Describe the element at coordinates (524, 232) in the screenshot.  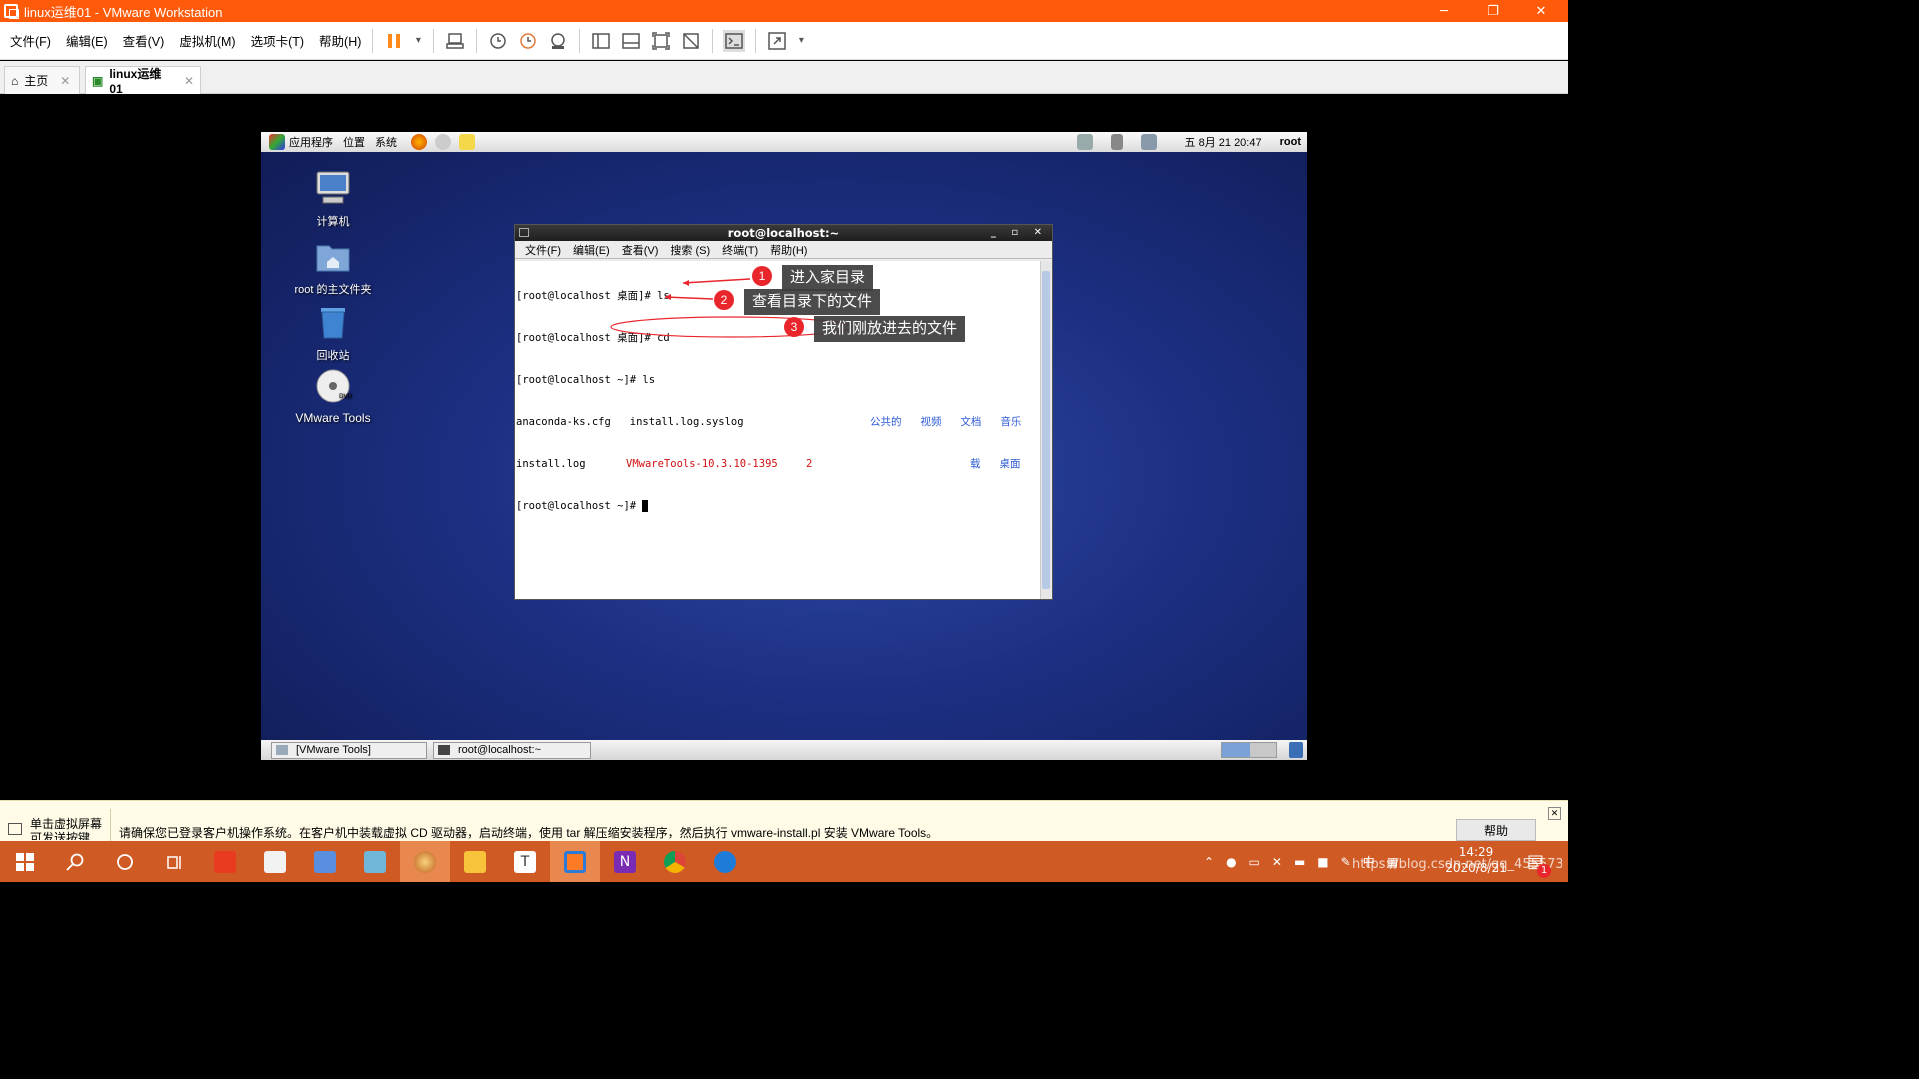
I see `terminal-icon` at that location.